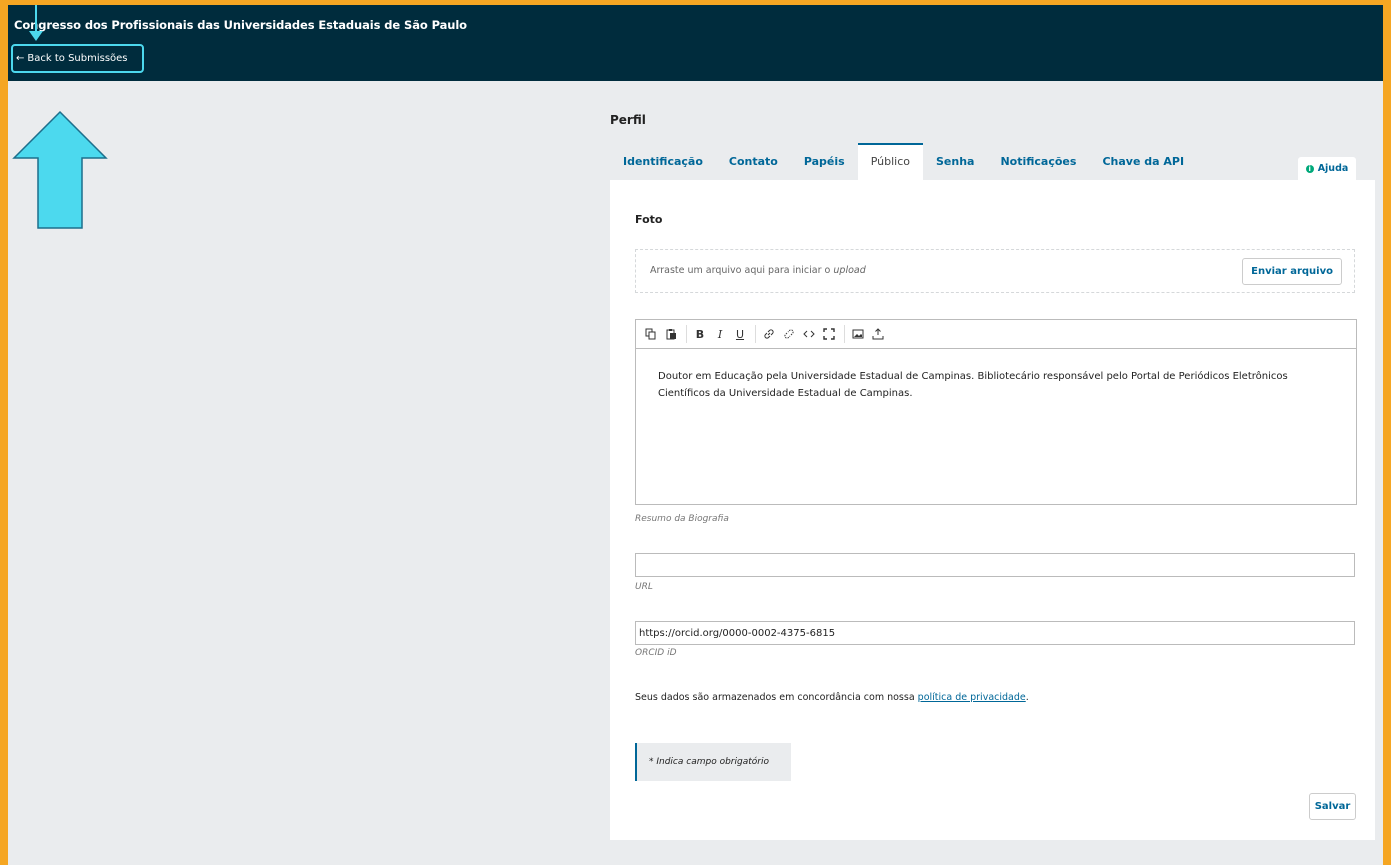 The width and height of the screenshot is (1391, 865). Describe the element at coordinates (1143, 161) in the screenshot. I see `tab-chave-api: Chave da API` at that location.